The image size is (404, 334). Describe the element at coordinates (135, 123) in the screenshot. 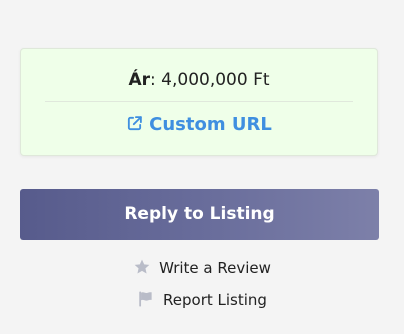

I see `external-link-icon` at that location.